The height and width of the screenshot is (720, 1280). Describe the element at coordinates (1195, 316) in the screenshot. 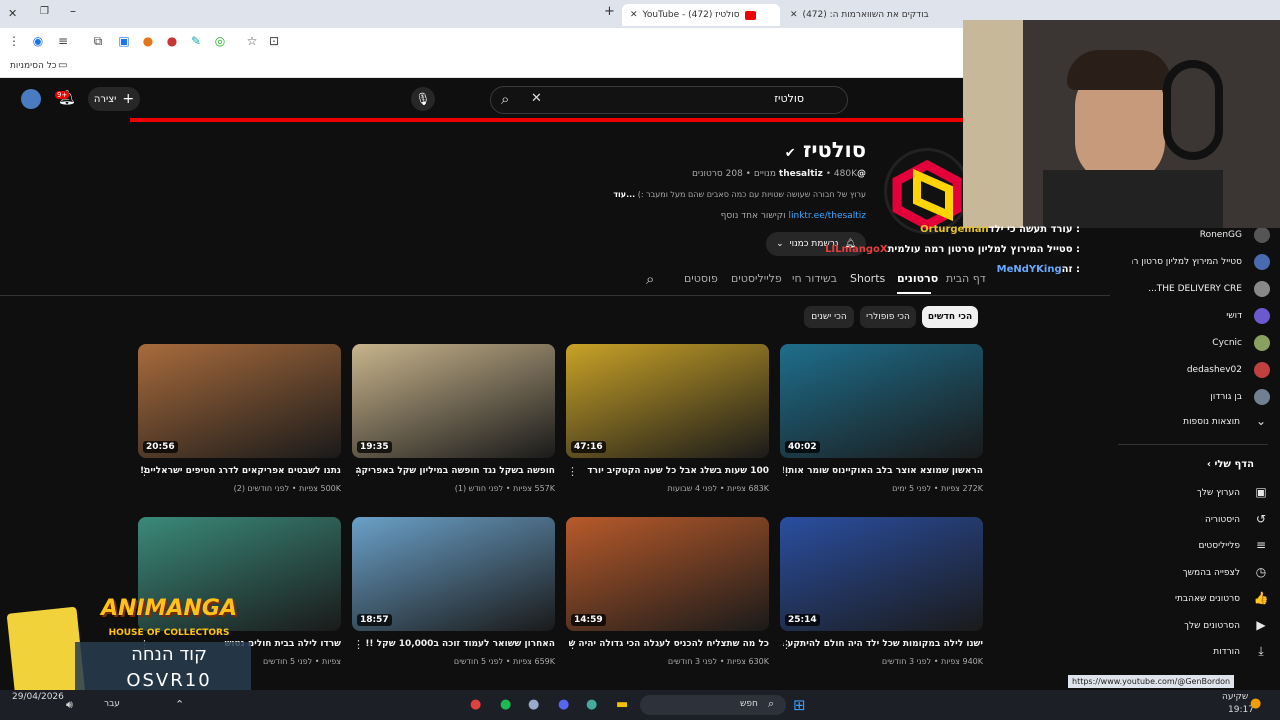

I see `subscription-item: דושי` at that location.